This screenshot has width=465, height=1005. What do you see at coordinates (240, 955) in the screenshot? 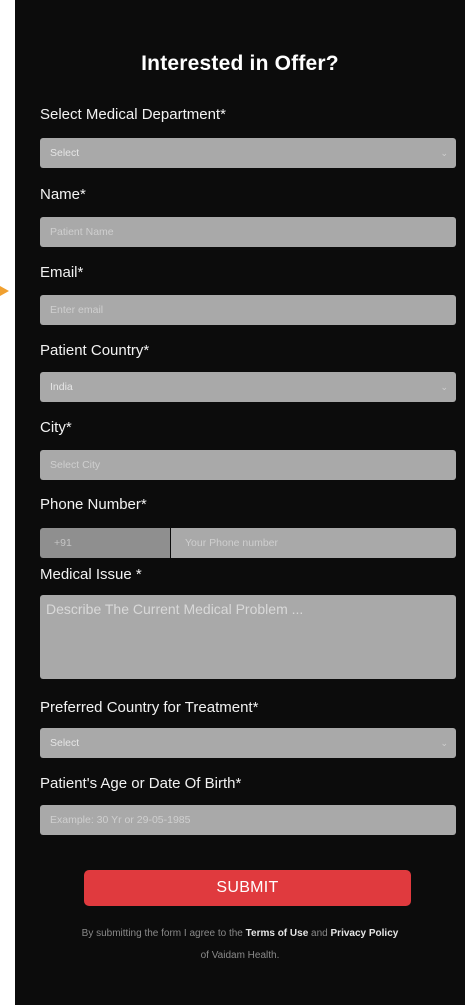
I see `terms-suffix: of Vaidam Health.` at bounding box center [240, 955].